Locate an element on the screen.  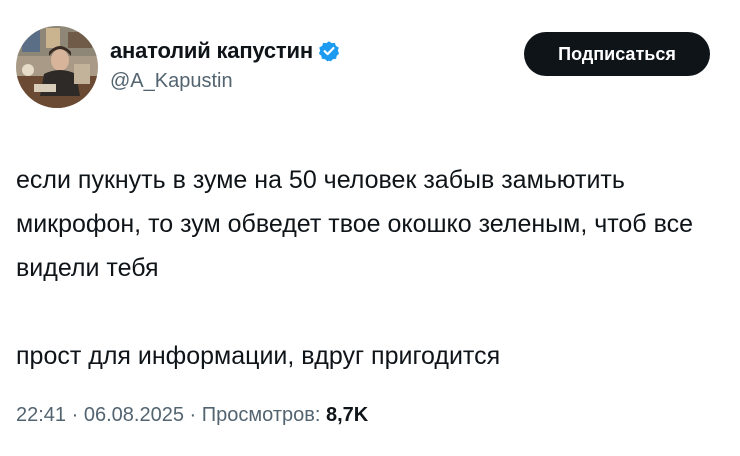
views-label: Просмотров: is located at coordinates (261, 415).